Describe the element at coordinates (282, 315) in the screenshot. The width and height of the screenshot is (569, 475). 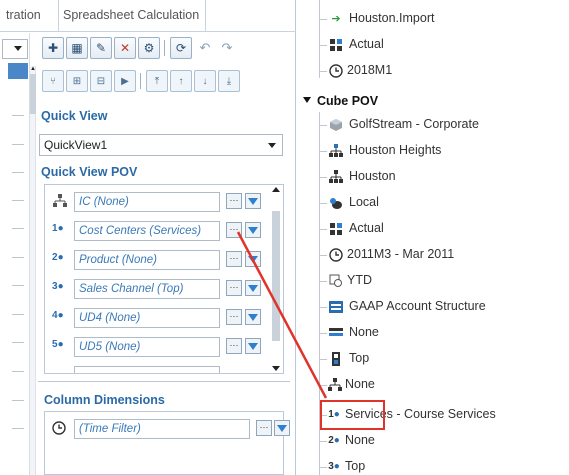
I see `callout-arrow` at that location.